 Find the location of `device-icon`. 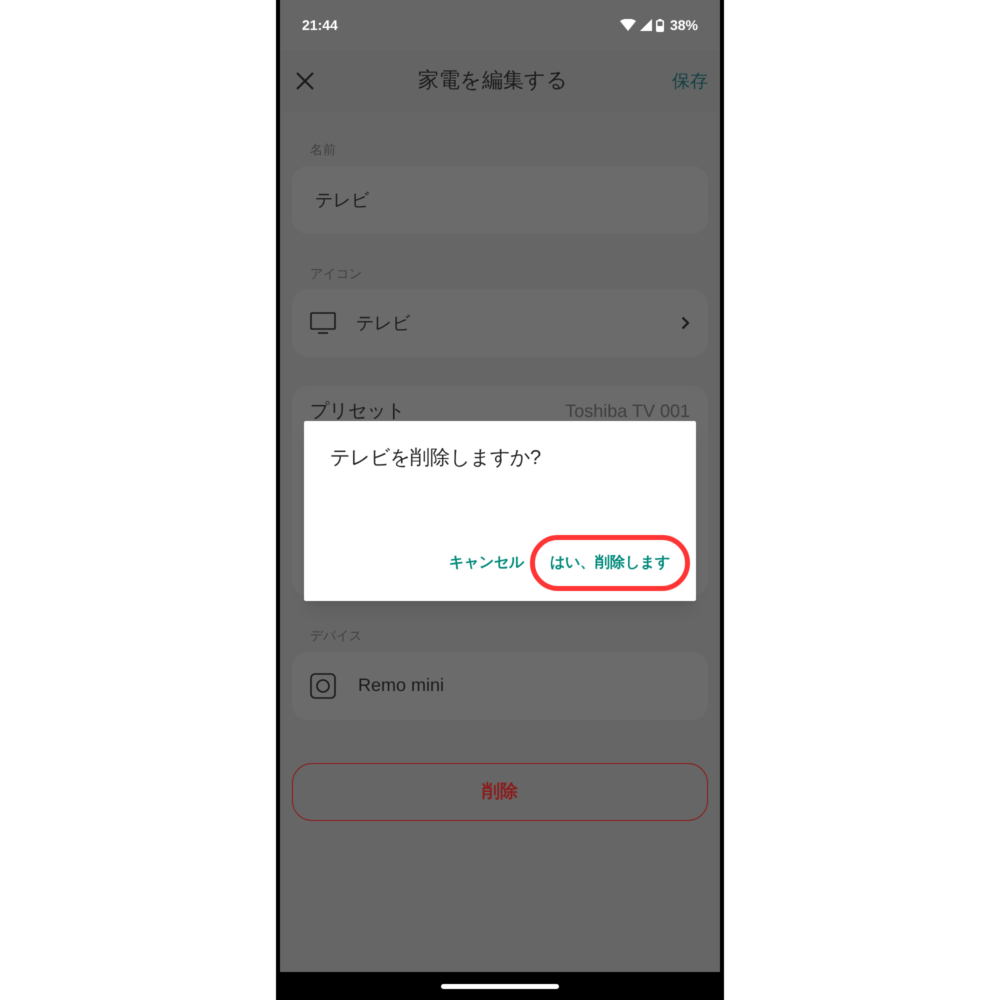

device-icon is located at coordinates (323, 685).